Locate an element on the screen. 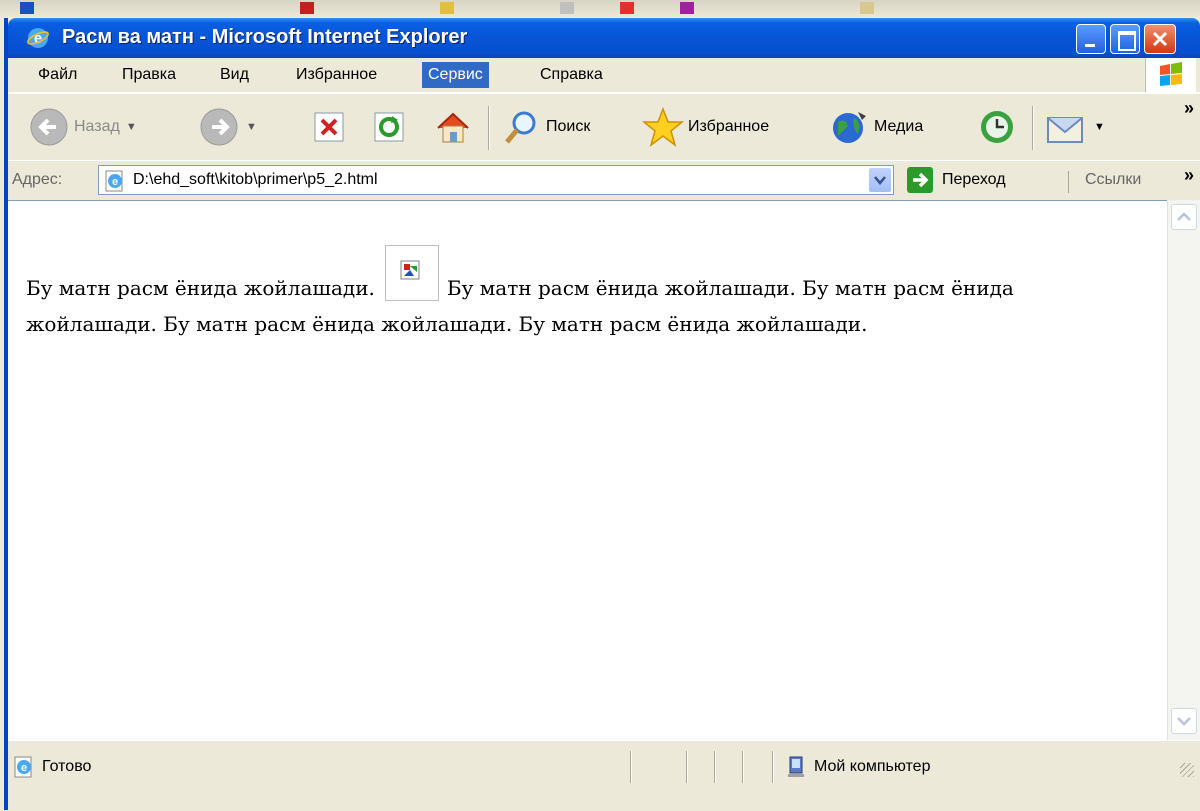 Image resolution: width=1200 pixels, height=811 pixels. back-button: Назад ▼ is located at coordinates (82, 127).